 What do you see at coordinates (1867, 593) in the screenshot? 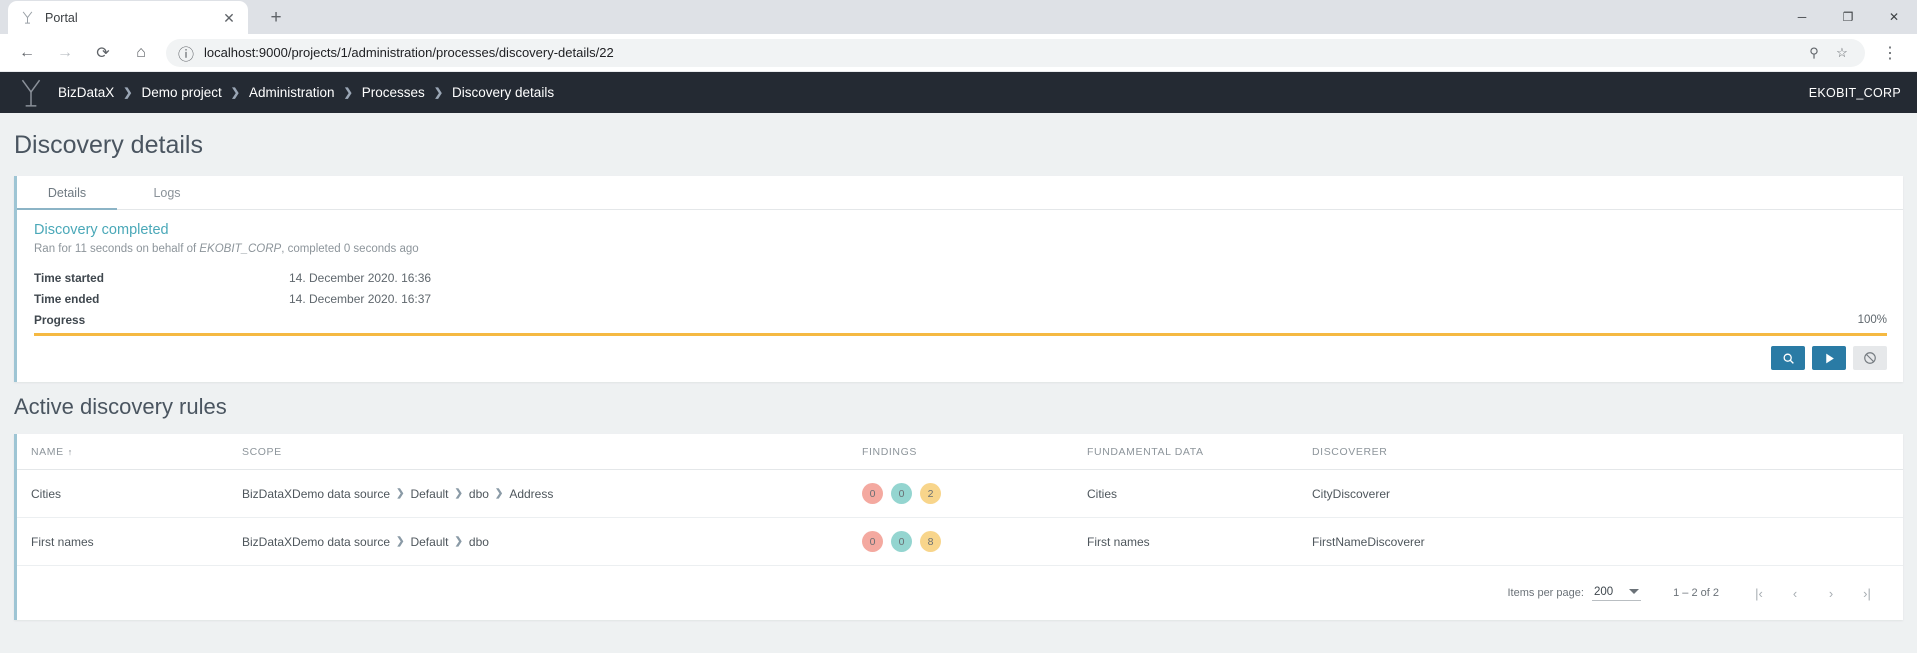
I see `last-page-button: ›|` at bounding box center [1867, 593].